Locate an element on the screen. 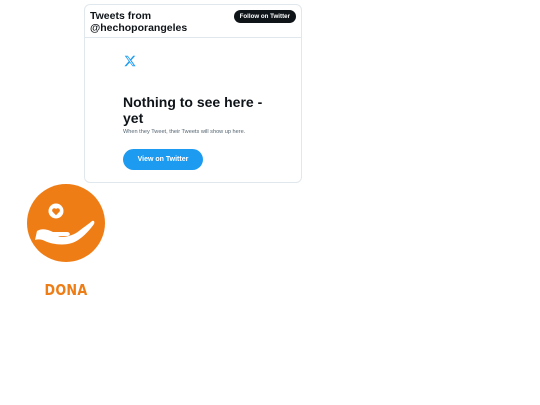  follow-on-twitter-button: Follow on Twitter is located at coordinates (264, 16).